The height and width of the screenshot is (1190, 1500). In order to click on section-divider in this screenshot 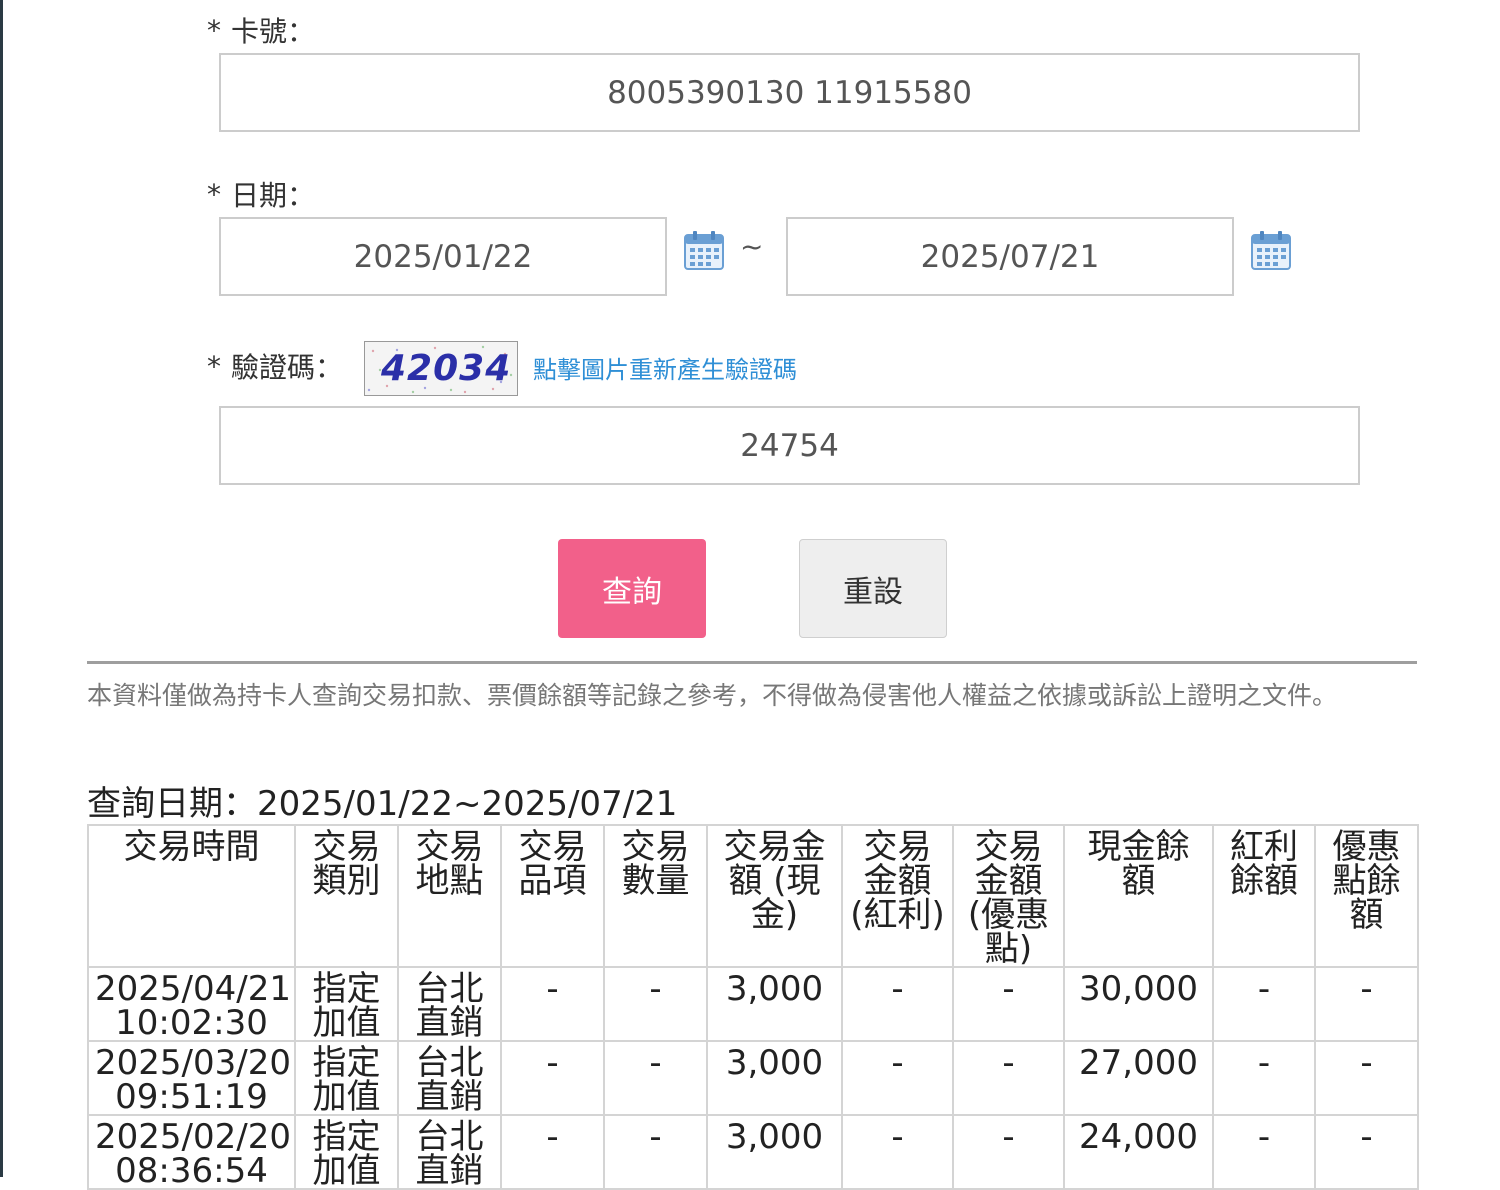, I will do `click(752, 662)`.